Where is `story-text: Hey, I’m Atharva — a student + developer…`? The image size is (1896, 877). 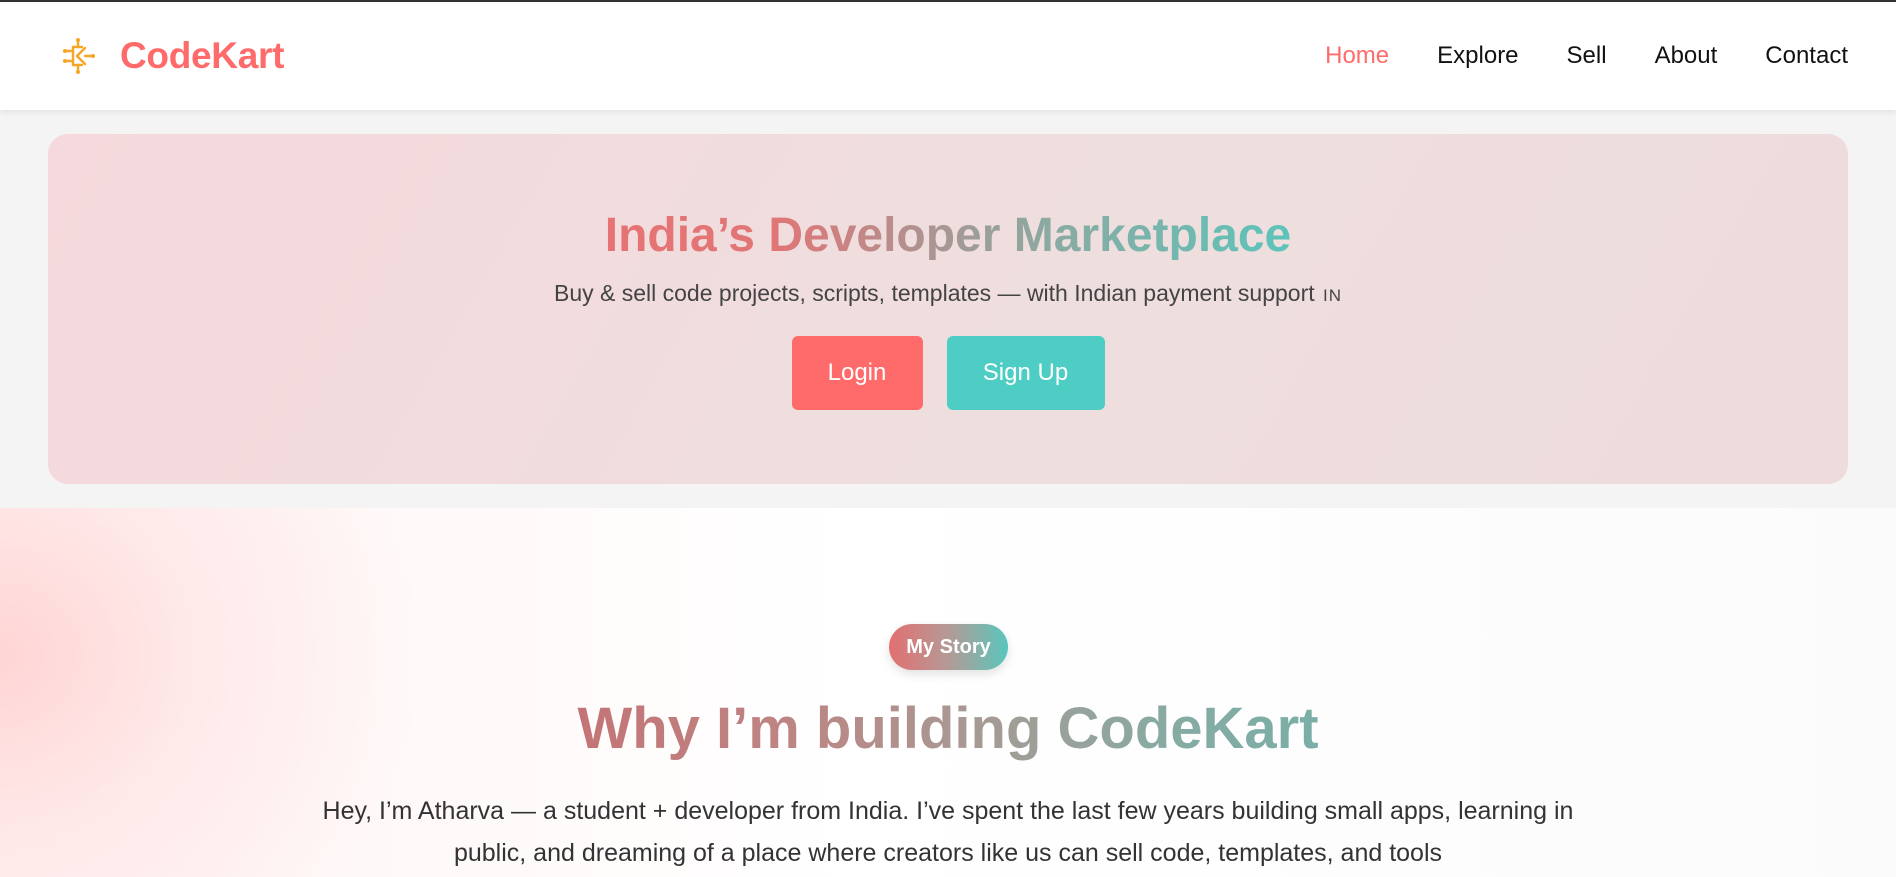
story-text: Hey, I’m Atharva — a student + developer… is located at coordinates (948, 832).